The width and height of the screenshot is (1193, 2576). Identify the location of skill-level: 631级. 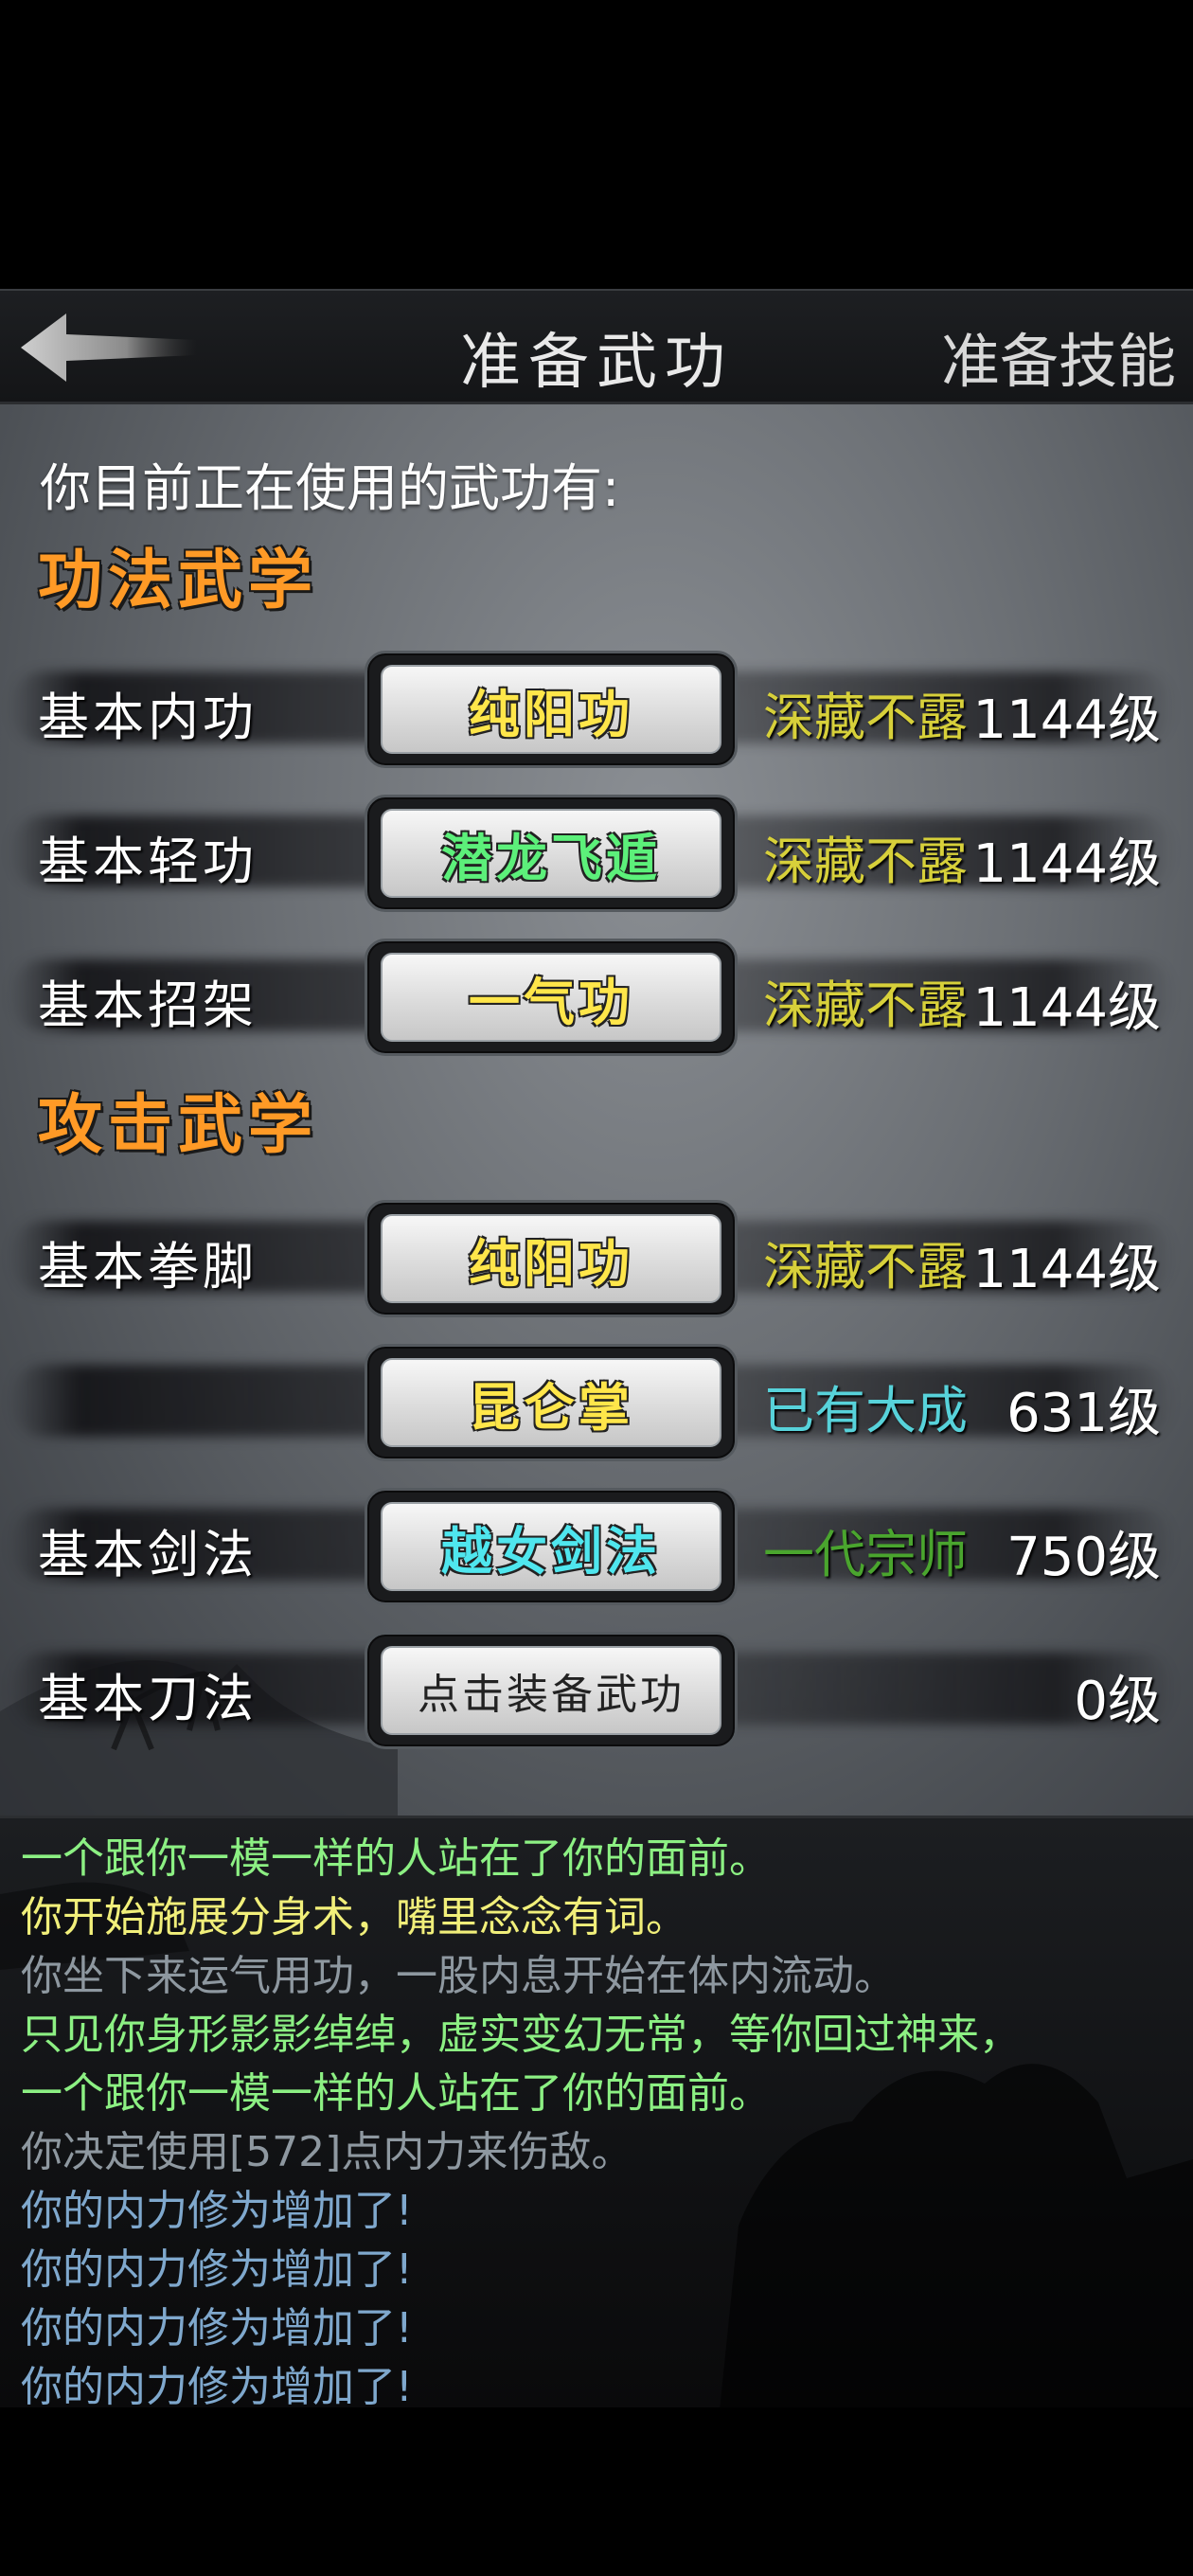
(1083, 1413).